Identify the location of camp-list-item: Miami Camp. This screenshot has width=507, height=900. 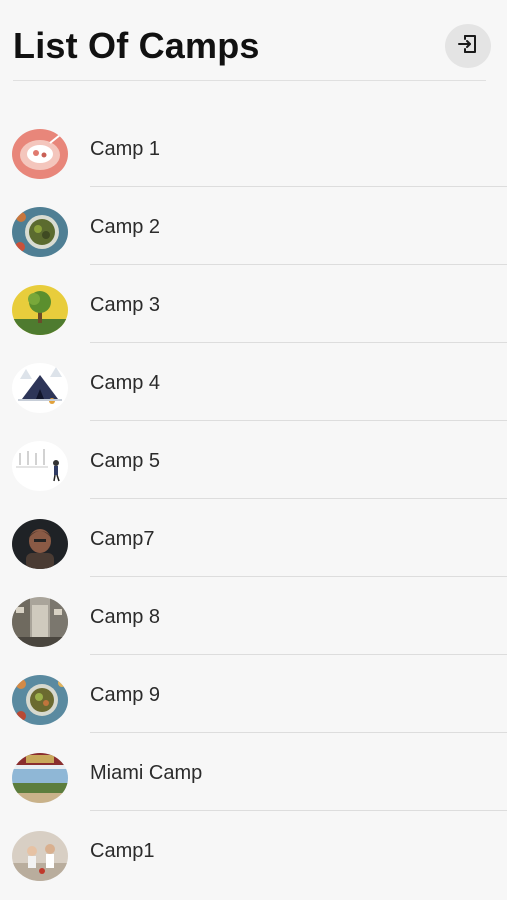
(253, 772).